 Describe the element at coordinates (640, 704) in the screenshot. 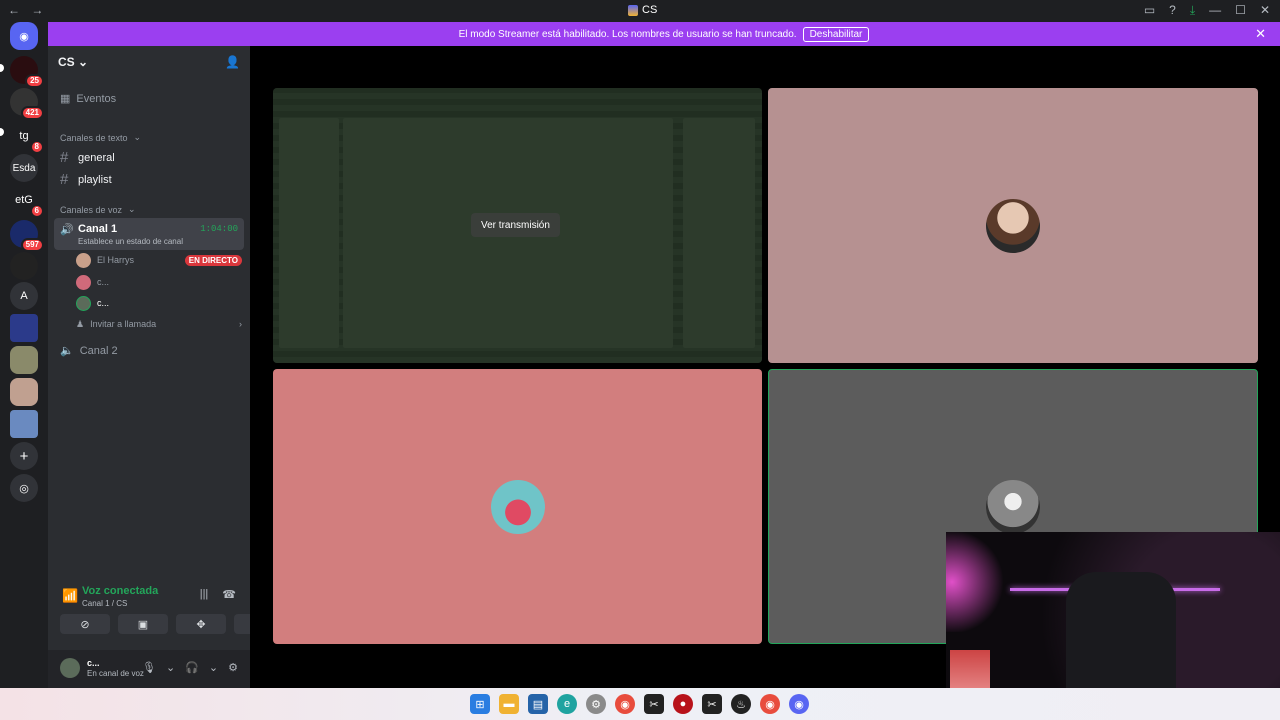

I see `taskbar: ⊞ ▬ ▤ e ⚙ ◉ ✂ ● ✂ ♨ ◉ ◉` at that location.